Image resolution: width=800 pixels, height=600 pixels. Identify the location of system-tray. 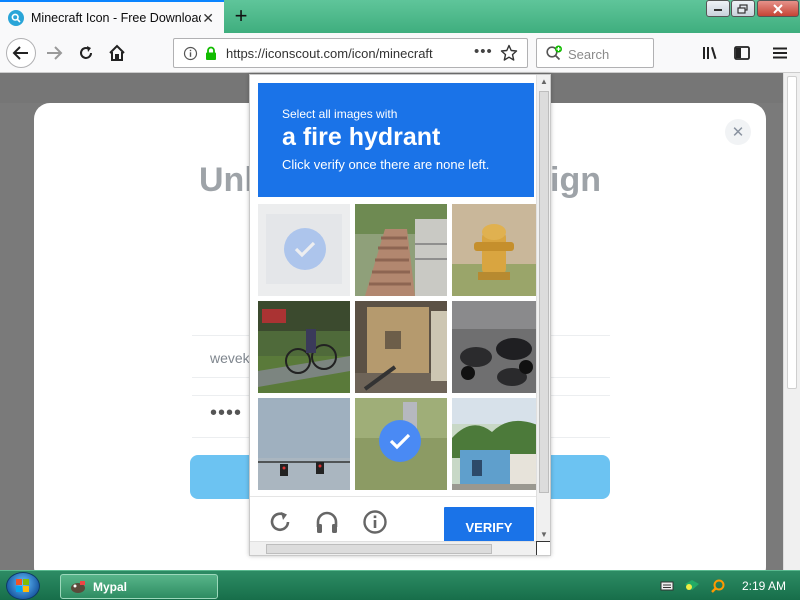
(693, 586).